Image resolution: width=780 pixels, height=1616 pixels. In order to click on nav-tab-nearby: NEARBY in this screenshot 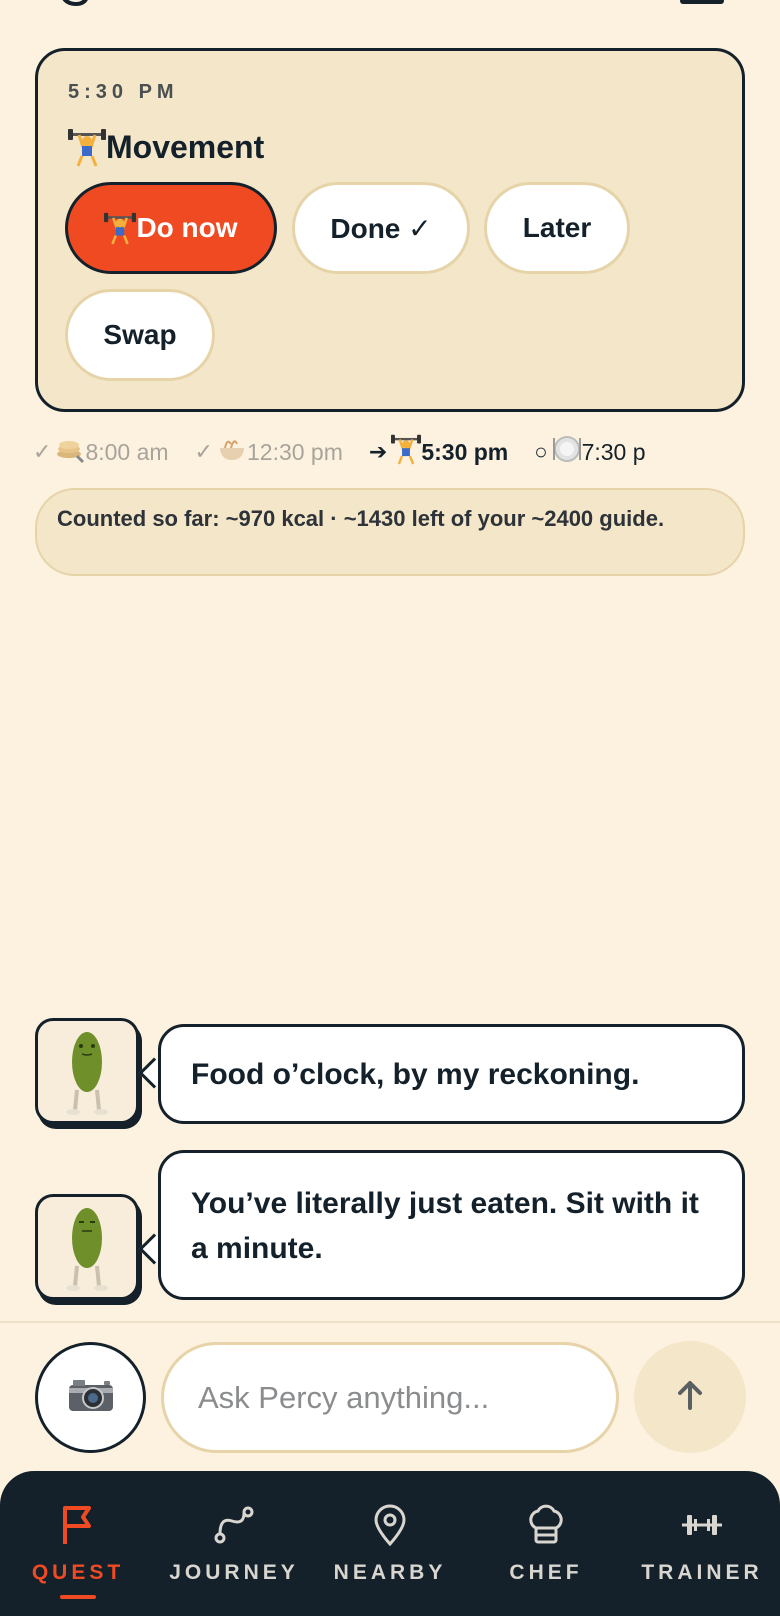, I will do `click(390, 1543)`.